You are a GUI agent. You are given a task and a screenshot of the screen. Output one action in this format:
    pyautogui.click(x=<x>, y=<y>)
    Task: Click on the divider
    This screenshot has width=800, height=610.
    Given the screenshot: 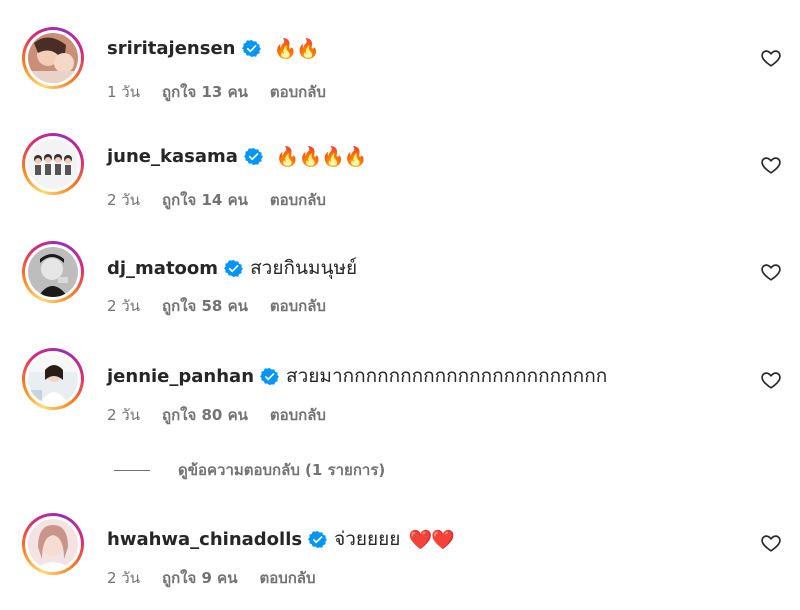 What is the action you would take?
    pyautogui.click(x=132, y=470)
    